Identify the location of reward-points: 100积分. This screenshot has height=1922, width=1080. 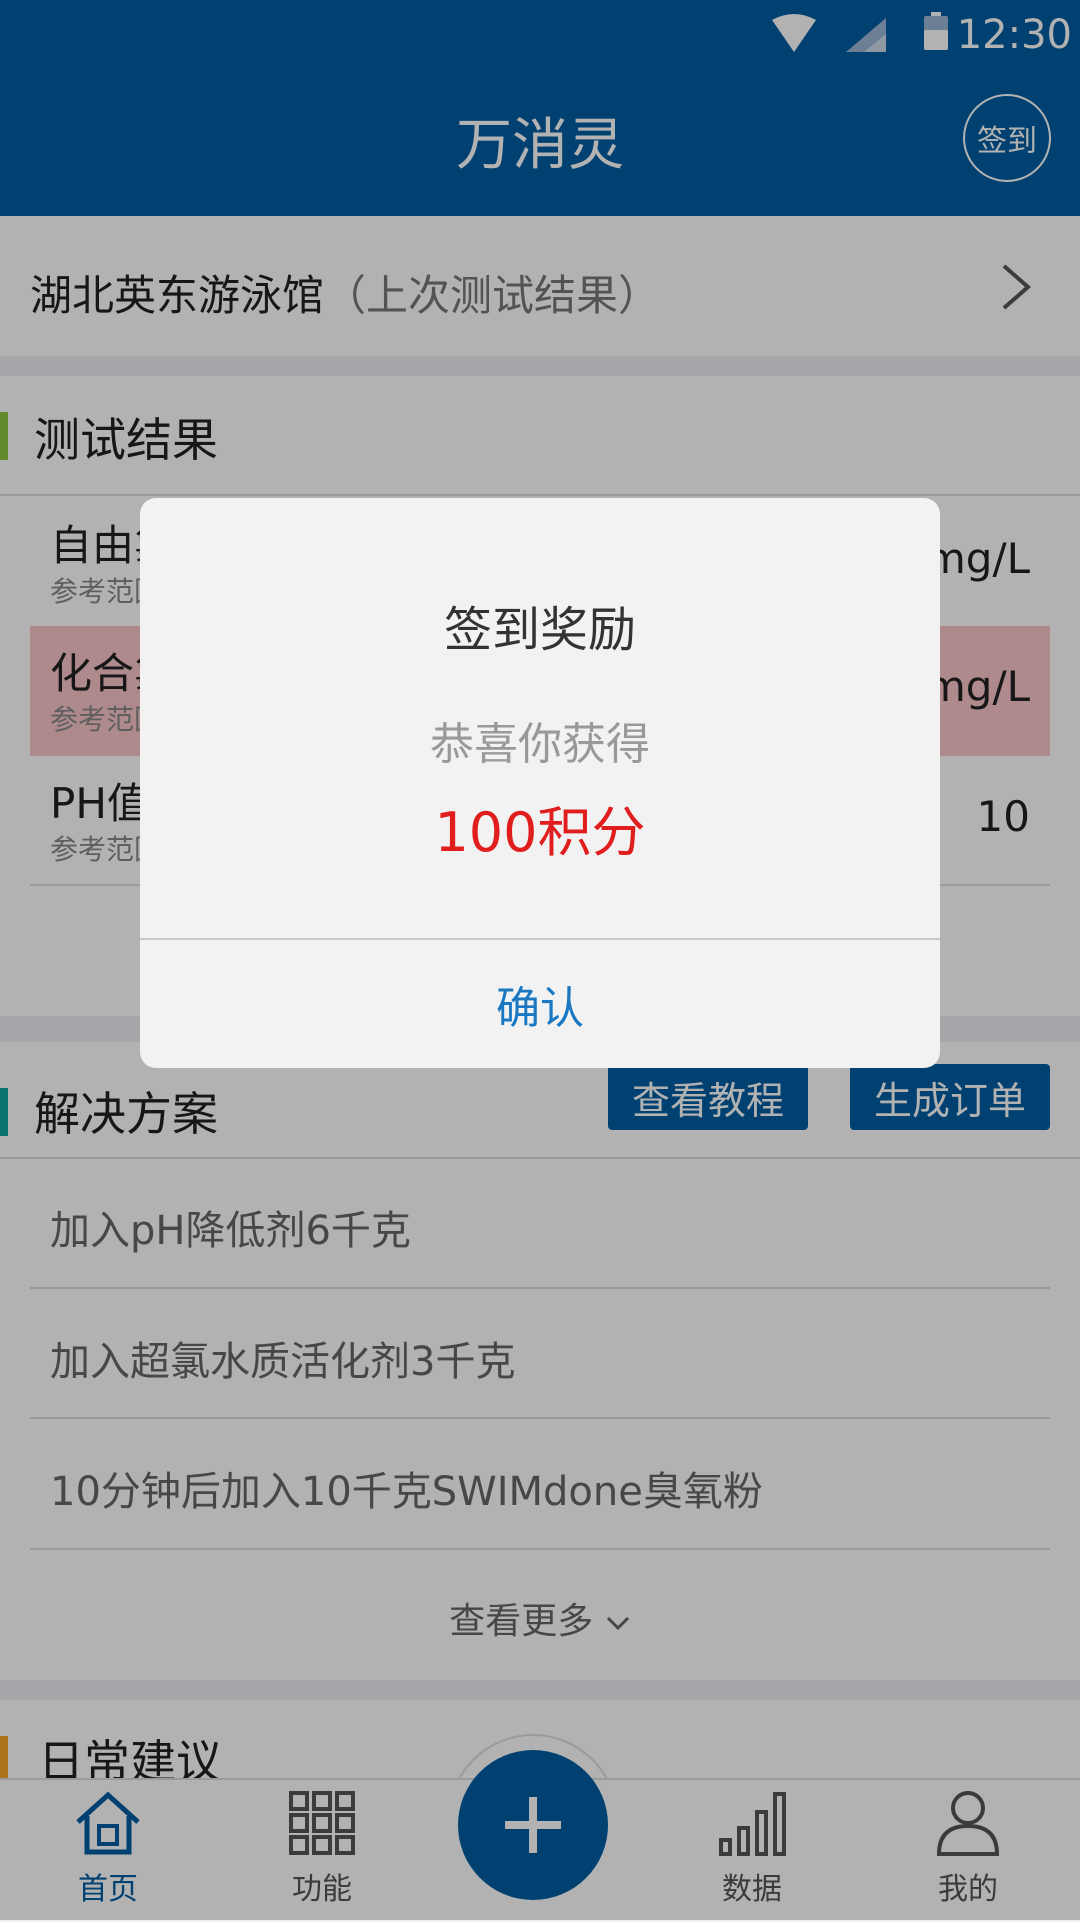
(540, 832).